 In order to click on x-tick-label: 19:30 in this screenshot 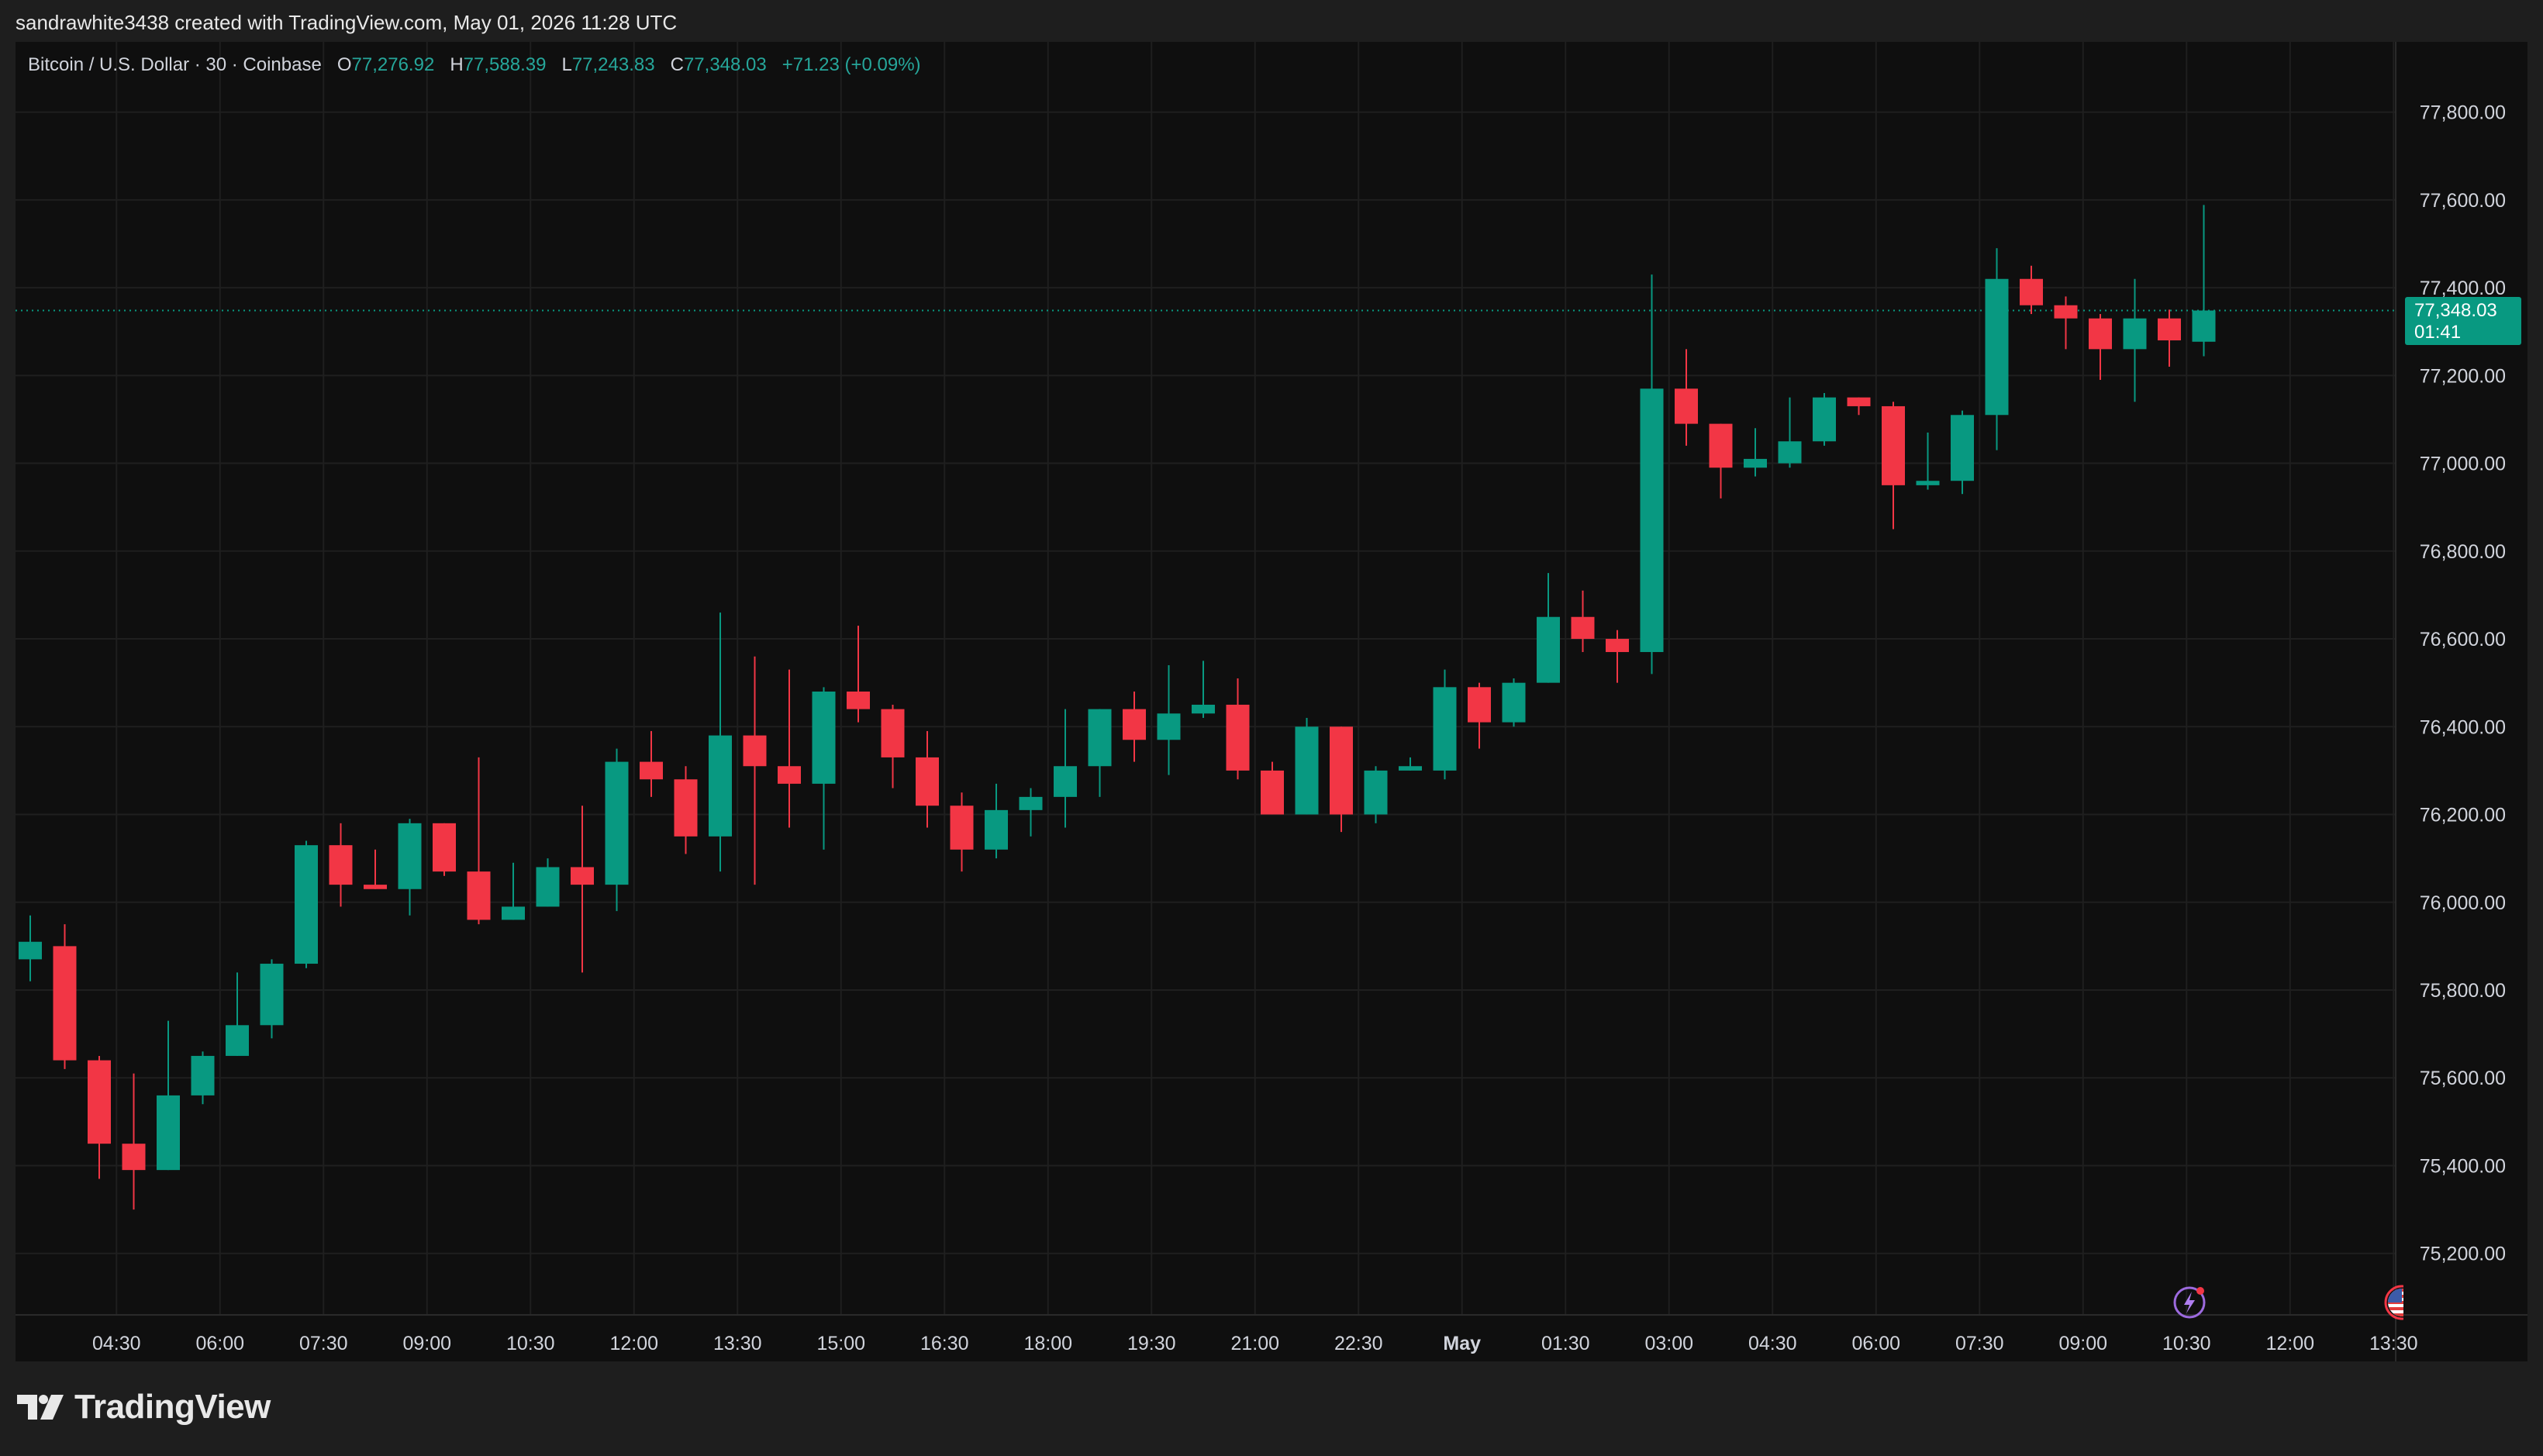, I will do `click(1151, 1344)`.